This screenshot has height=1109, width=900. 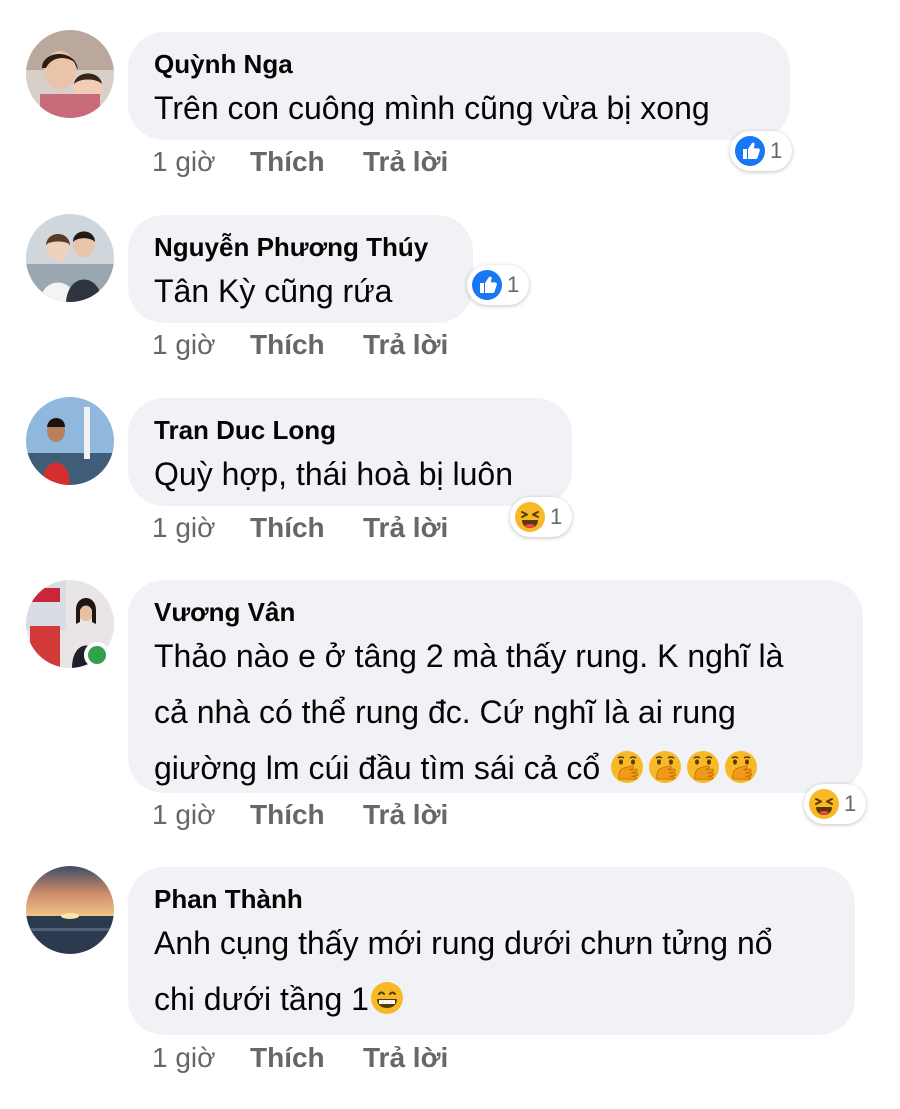 I want to click on comment-text: Quỳ hợp, thái hoà bị luôn, so click(x=350, y=474).